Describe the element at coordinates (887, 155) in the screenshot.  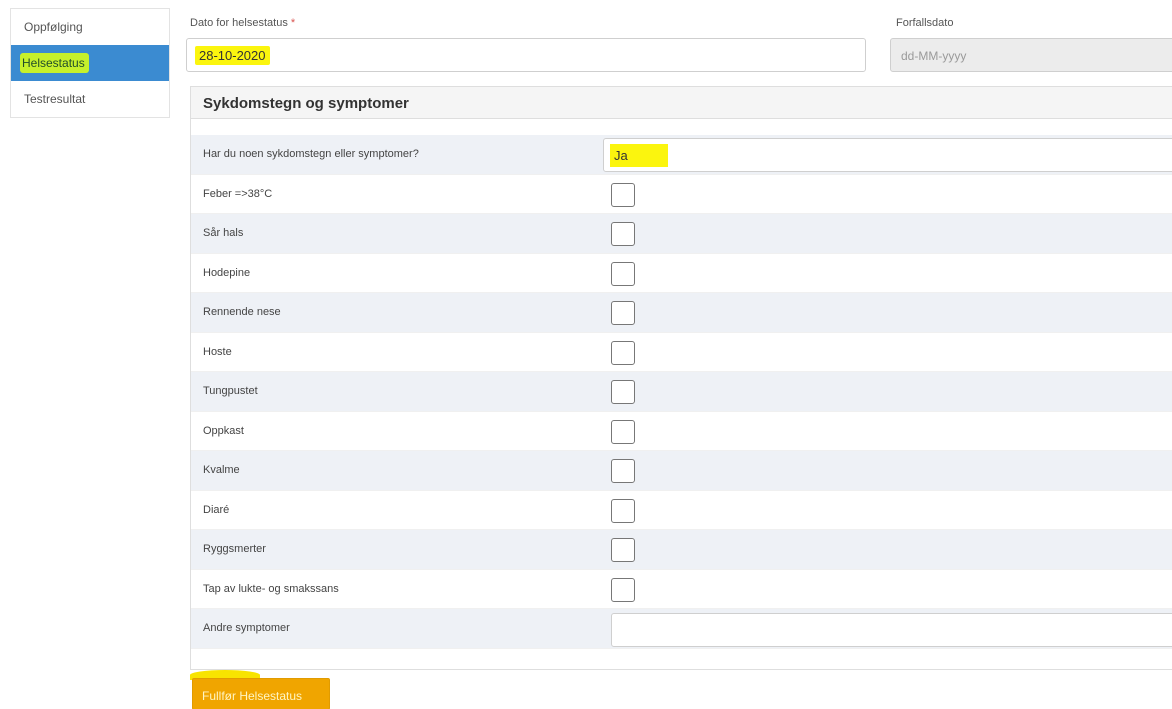
I see `symptoms-answer-select: Ja` at that location.